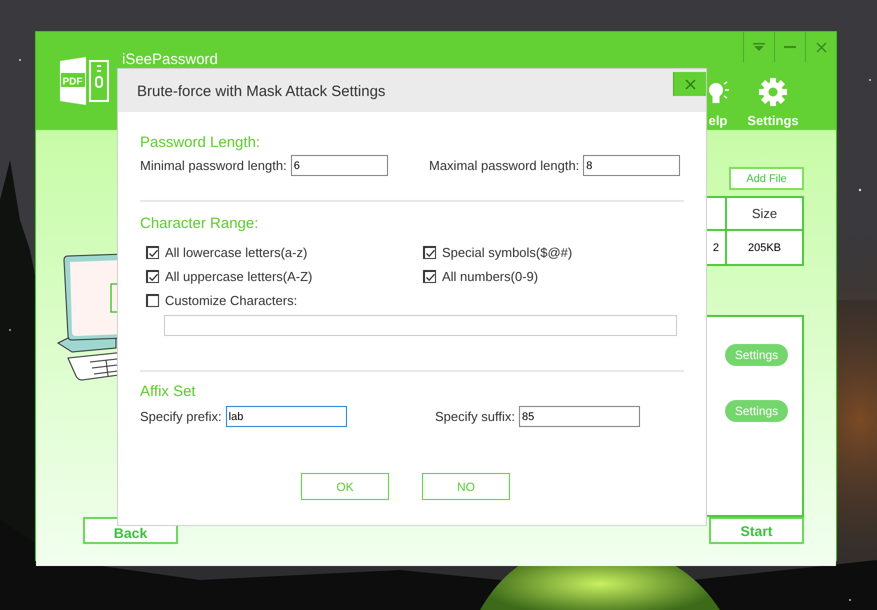 The width and height of the screenshot is (877, 610). What do you see at coordinates (759, 47) in the screenshot?
I see `dropdown-icon` at bounding box center [759, 47].